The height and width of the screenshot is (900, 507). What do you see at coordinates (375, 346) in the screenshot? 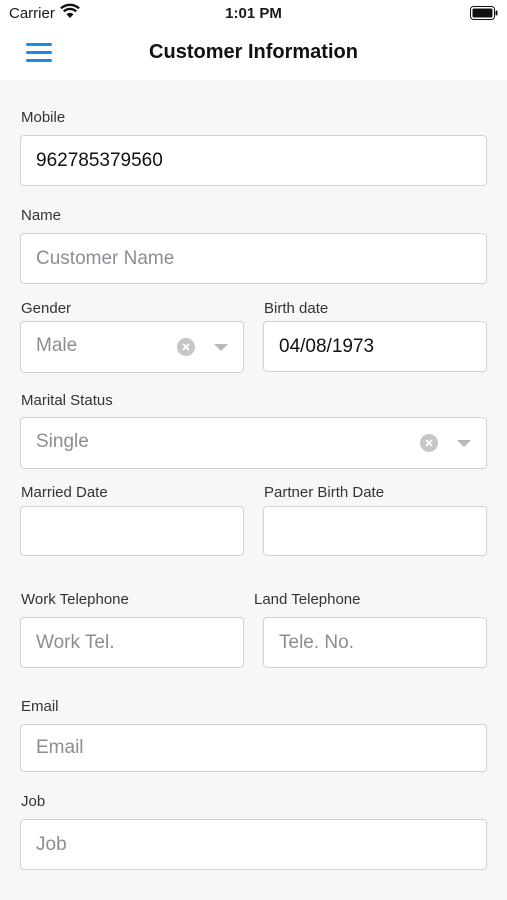
I see `birth-date-field` at bounding box center [375, 346].